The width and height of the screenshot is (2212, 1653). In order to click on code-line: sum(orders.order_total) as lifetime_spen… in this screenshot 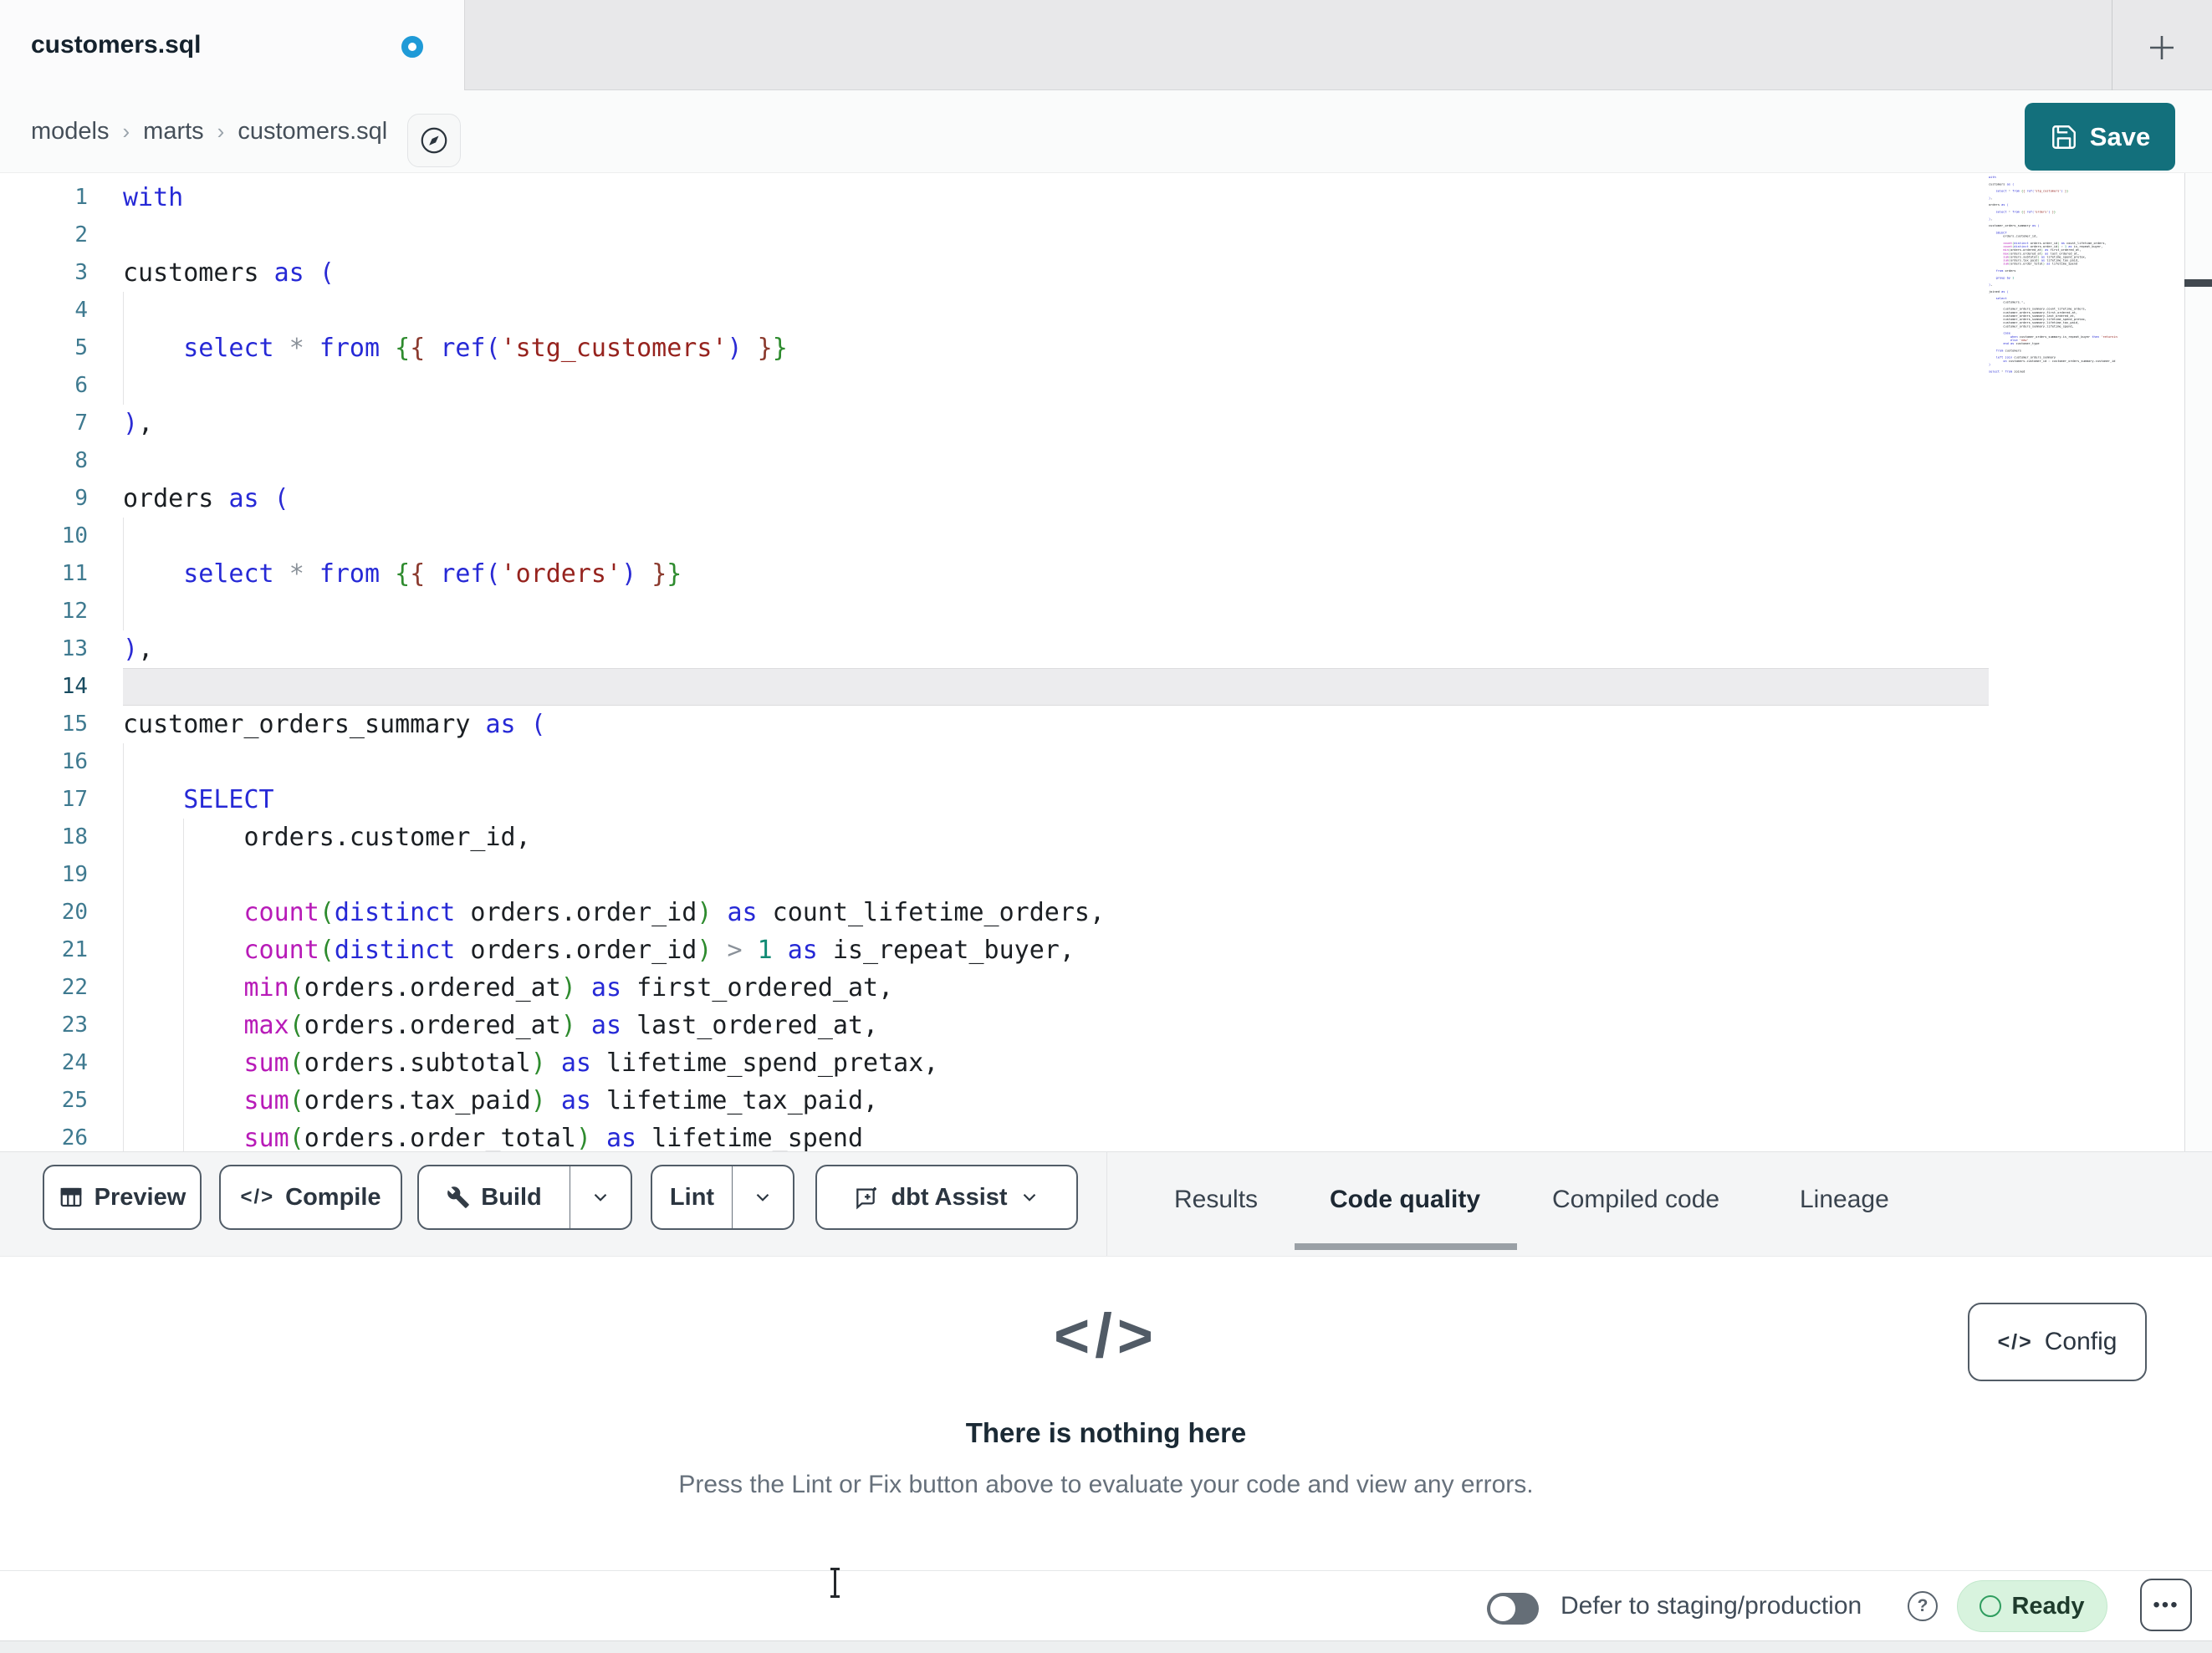, I will do `click(614, 1135)`.